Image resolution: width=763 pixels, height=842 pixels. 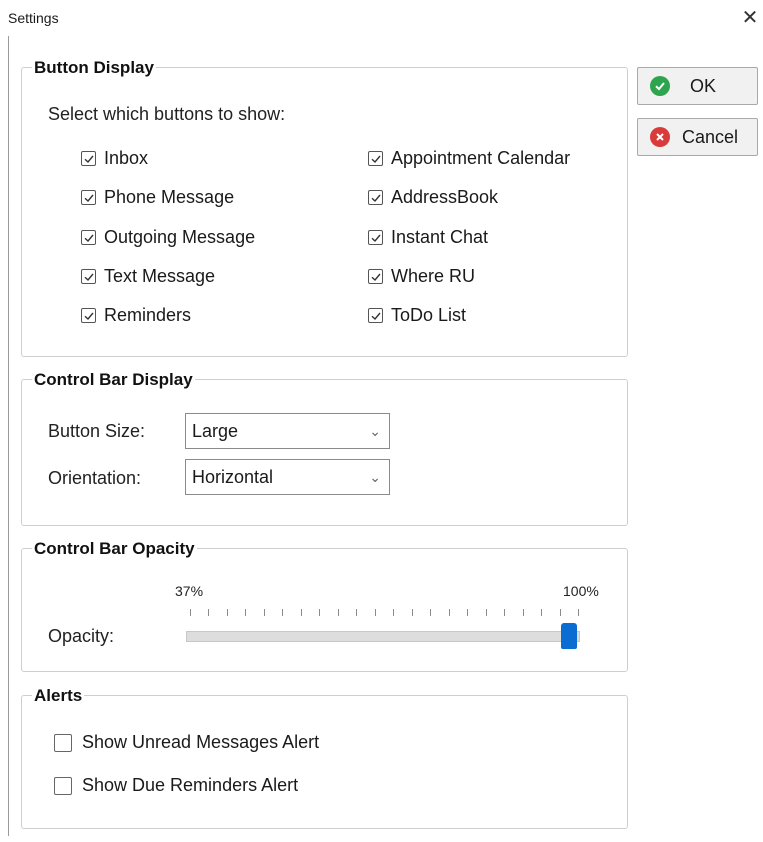 I want to click on checkbox-reminders: Reminders, so click(x=136, y=315).